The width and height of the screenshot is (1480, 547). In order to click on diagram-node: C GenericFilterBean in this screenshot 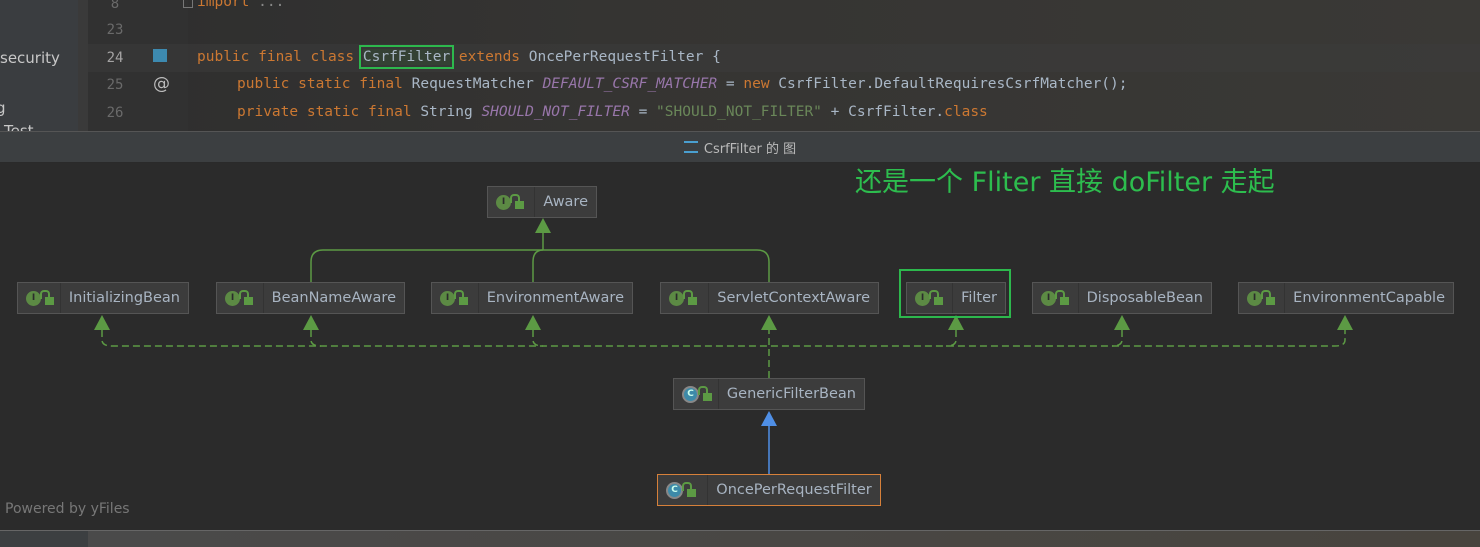, I will do `click(769, 394)`.